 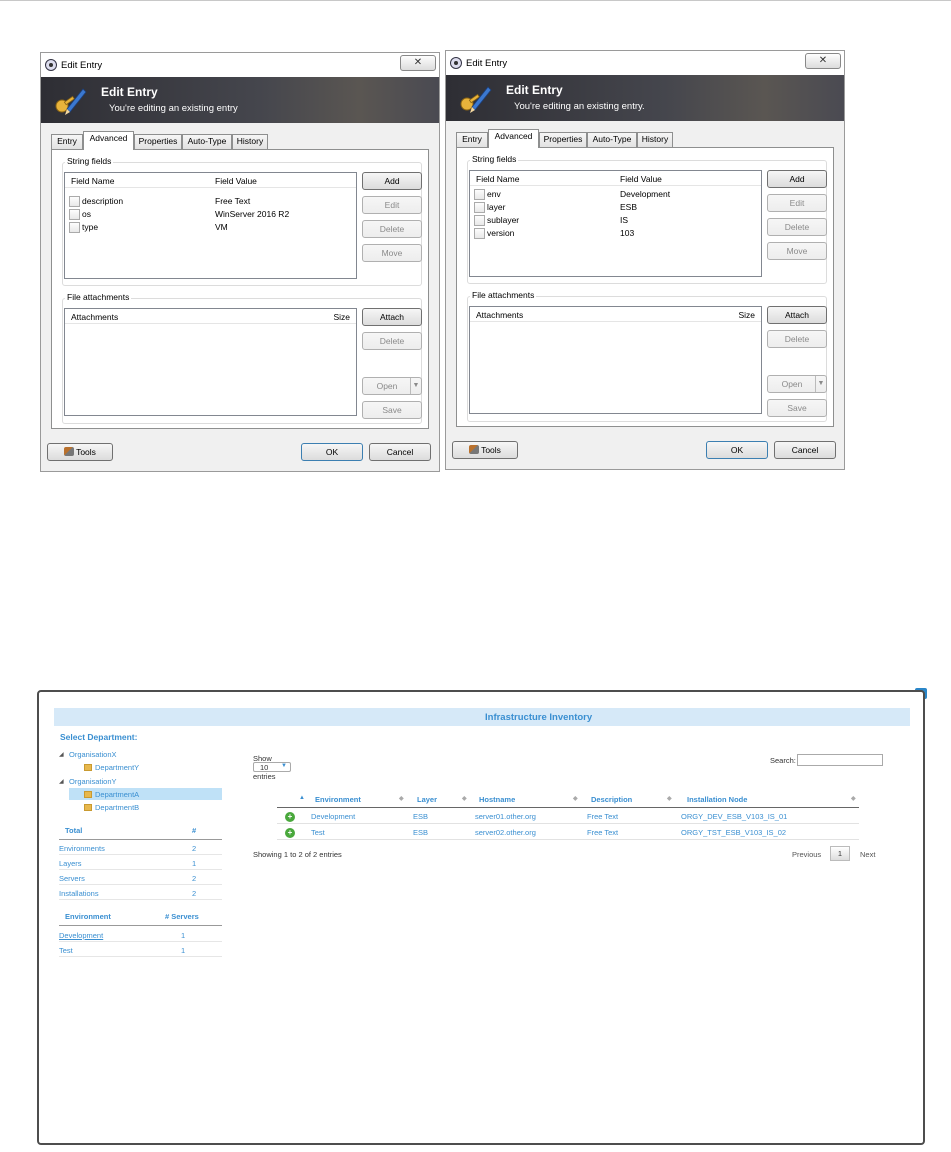 What do you see at coordinates (210, 201) in the screenshot?
I see `list-item: description Free Text` at bounding box center [210, 201].